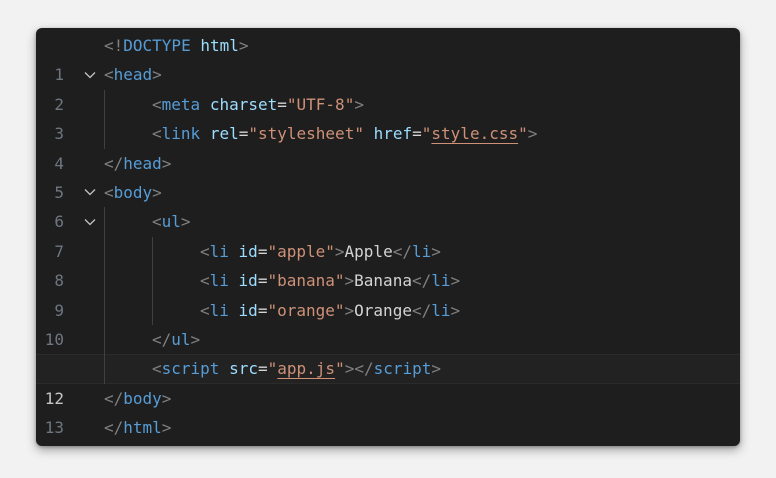  Describe the element at coordinates (388, 57) in the screenshot. I see `code-line: 1 <!DOCTYPE html>` at that location.